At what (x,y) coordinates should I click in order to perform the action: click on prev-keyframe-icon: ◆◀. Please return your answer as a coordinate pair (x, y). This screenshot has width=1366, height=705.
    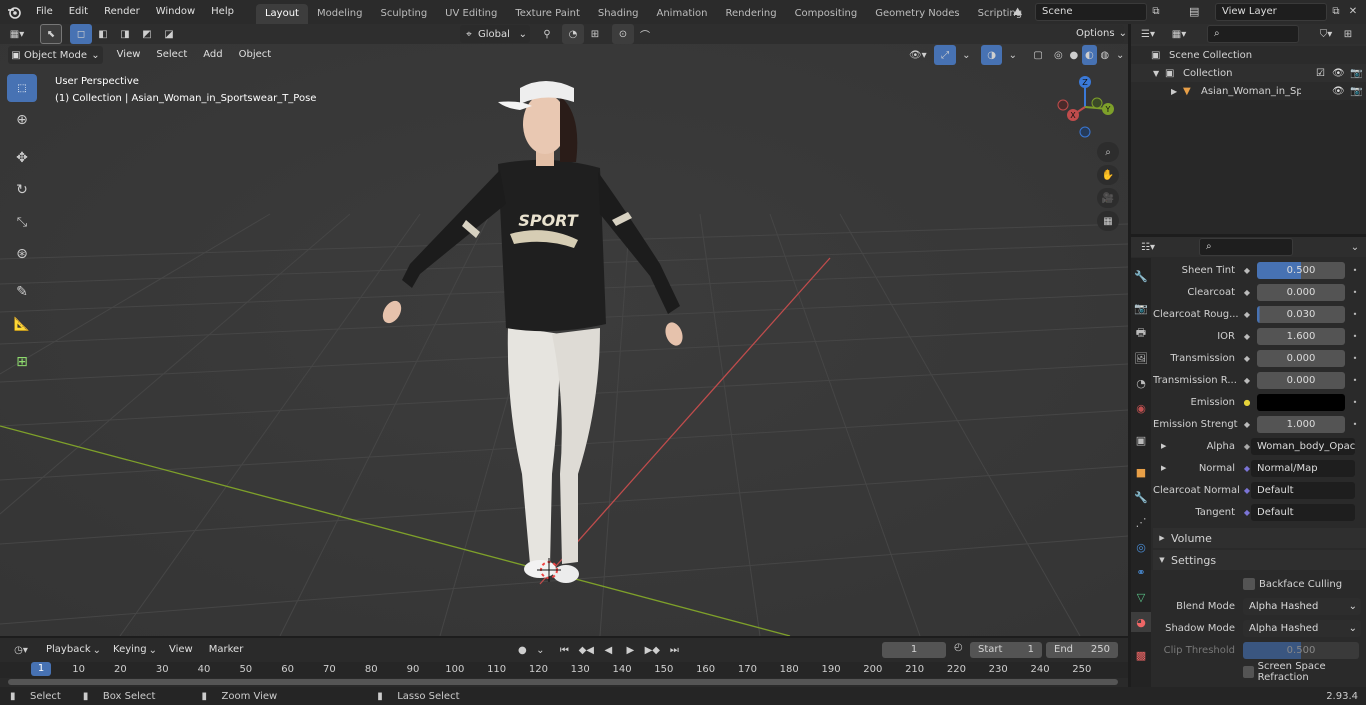
    Looking at the image, I should click on (586, 650).